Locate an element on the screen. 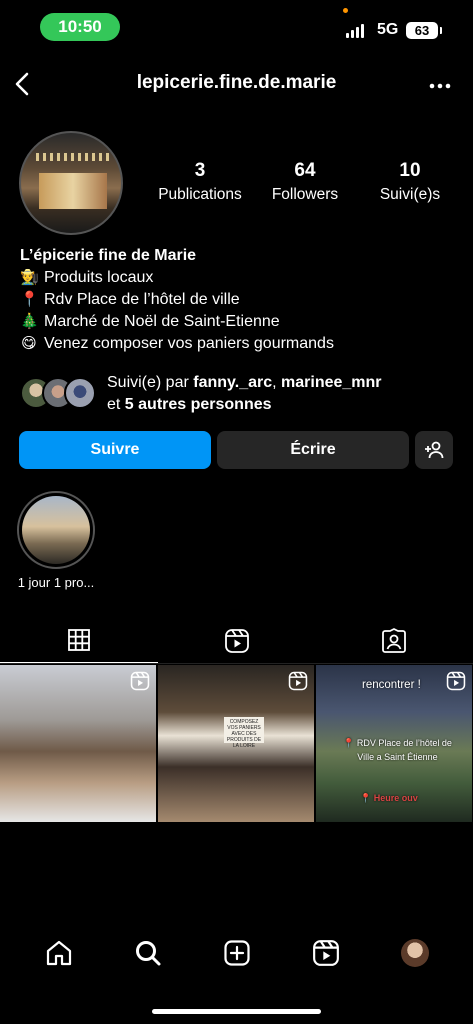 This screenshot has width=473, height=1024. profile-stats: 3 Publications 64 Followers 10 Suivi(e)s is located at coordinates (305, 182).